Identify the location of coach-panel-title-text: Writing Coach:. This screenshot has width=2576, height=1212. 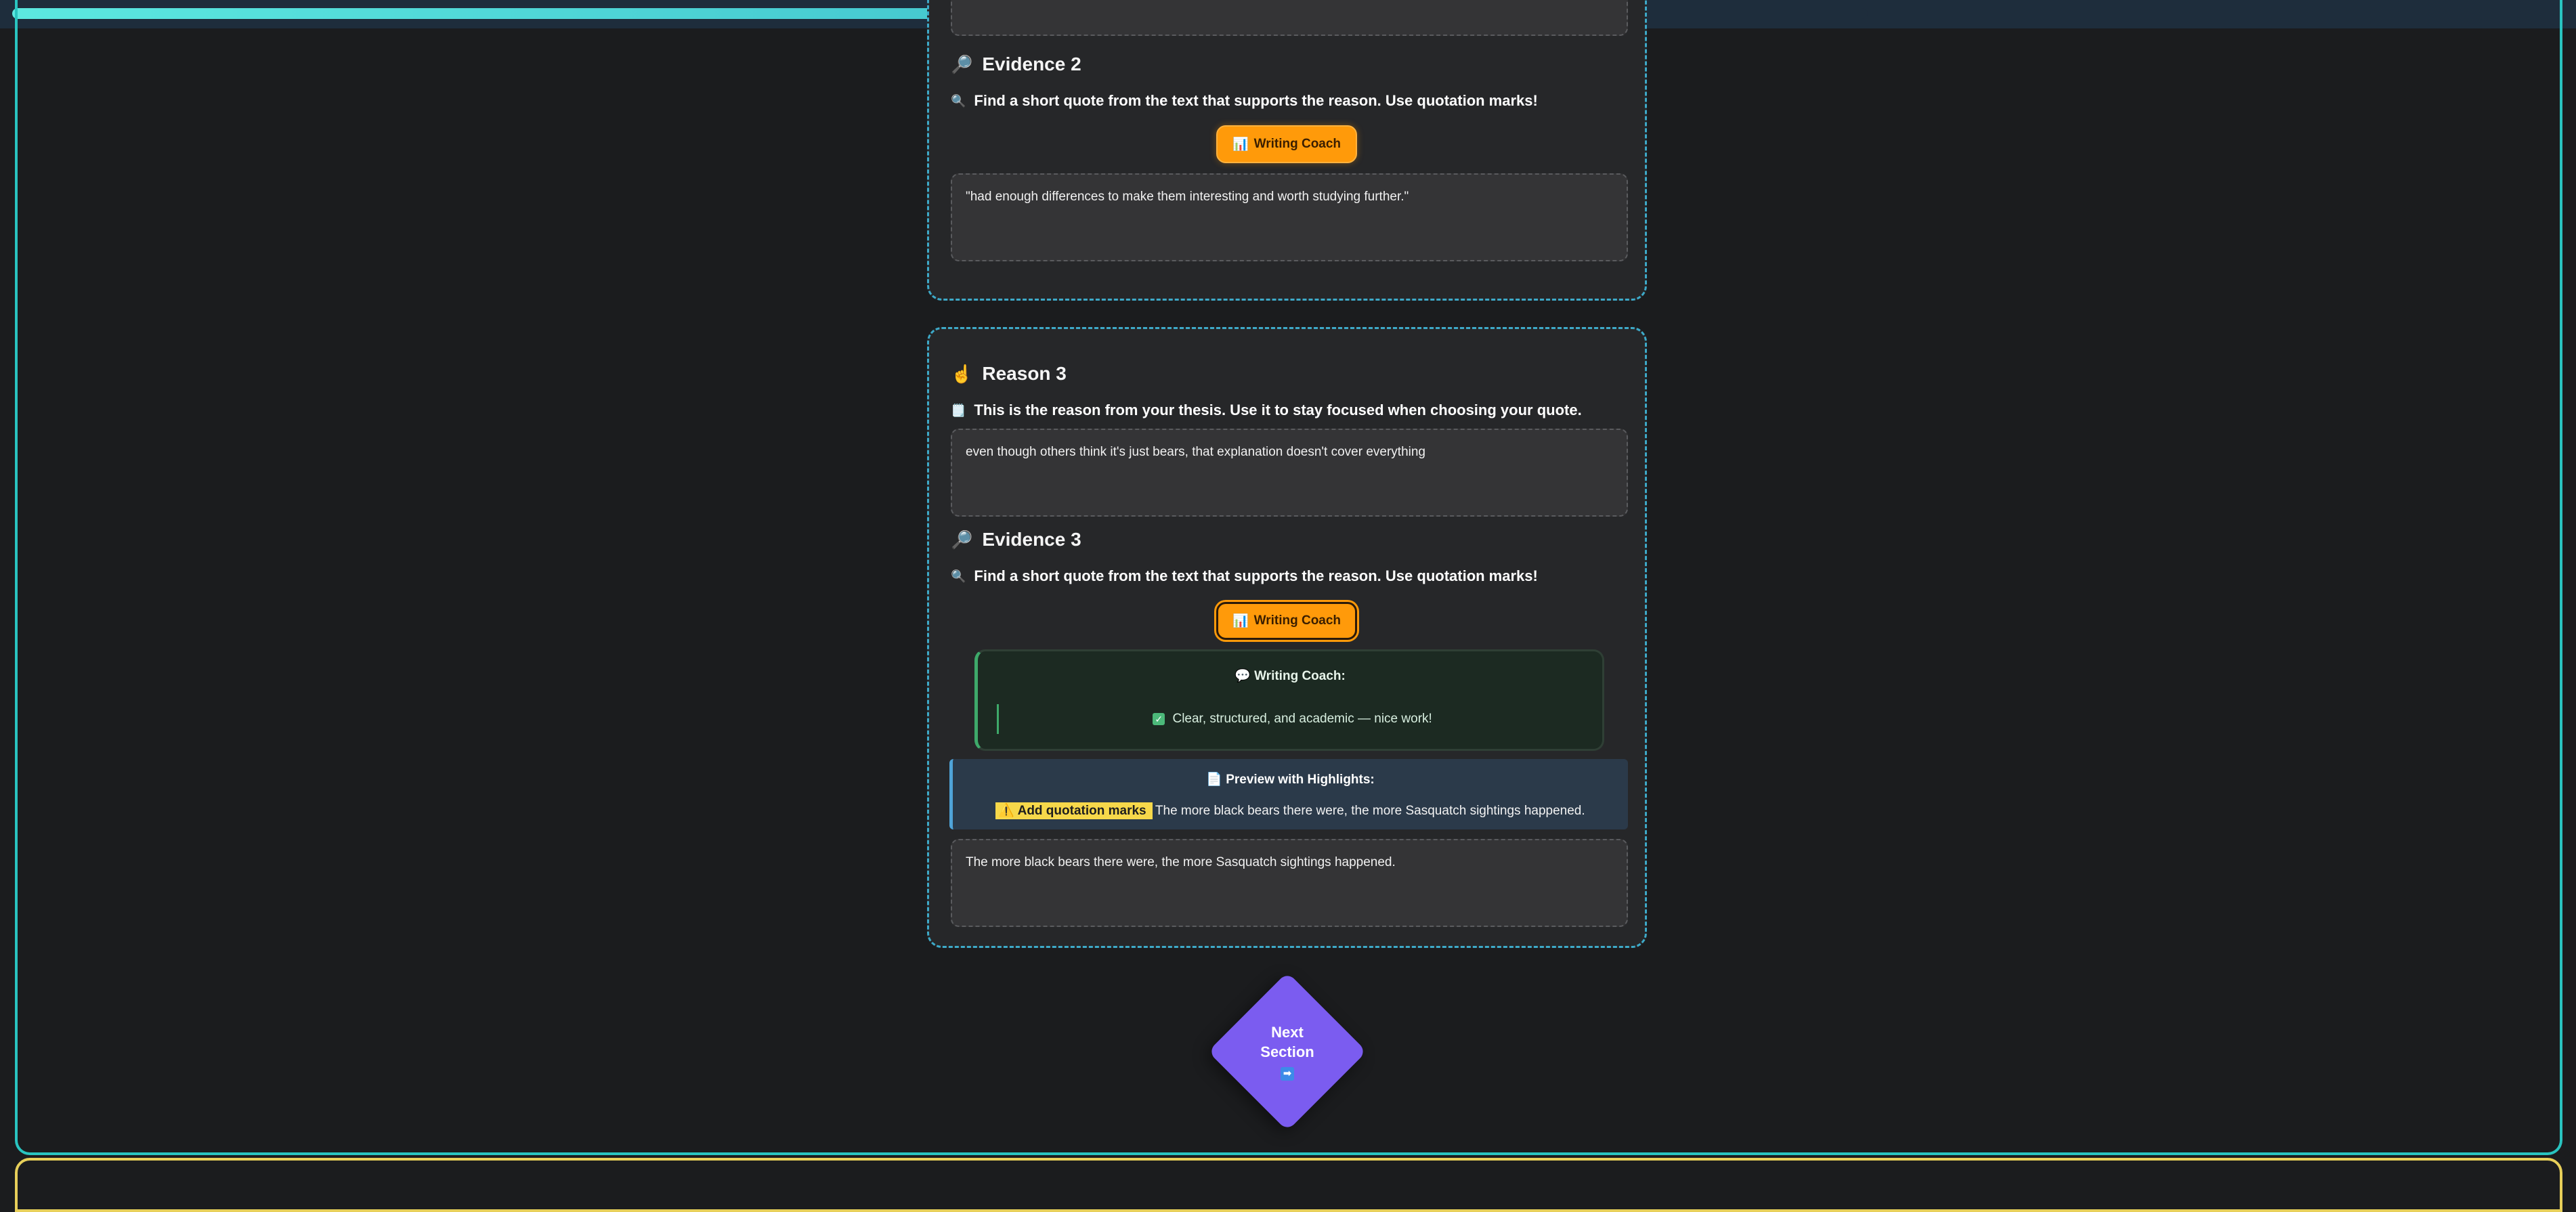
(1300, 676).